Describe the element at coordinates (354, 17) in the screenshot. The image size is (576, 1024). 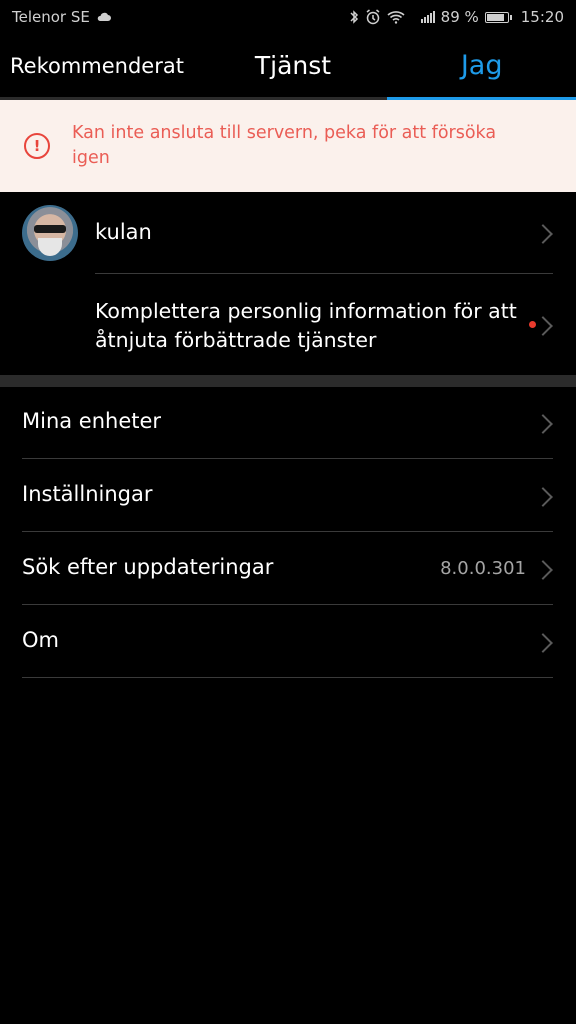
I see `bluetooth-icon` at that location.